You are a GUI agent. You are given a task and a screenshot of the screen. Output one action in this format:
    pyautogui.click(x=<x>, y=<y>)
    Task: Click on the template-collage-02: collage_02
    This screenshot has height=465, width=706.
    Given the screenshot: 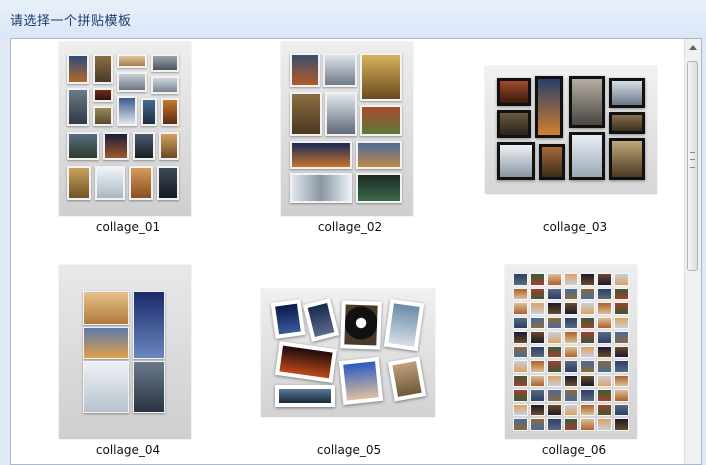 What is the action you would take?
    pyautogui.click(x=350, y=139)
    